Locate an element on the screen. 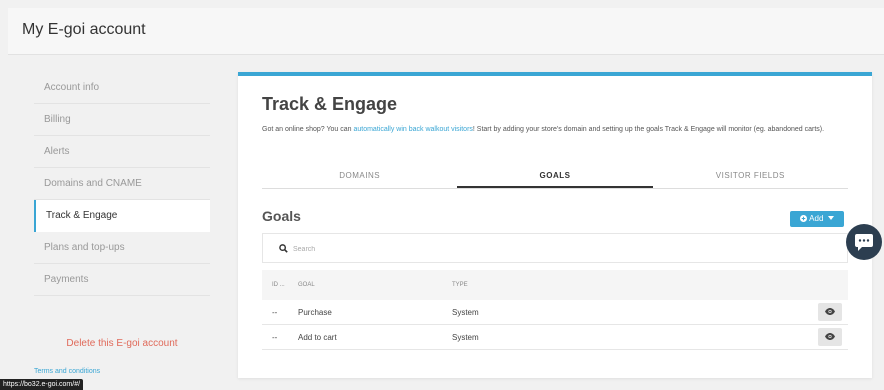 The width and height of the screenshot is (884, 390). add-button-label: Add is located at coordinates (816, 218).